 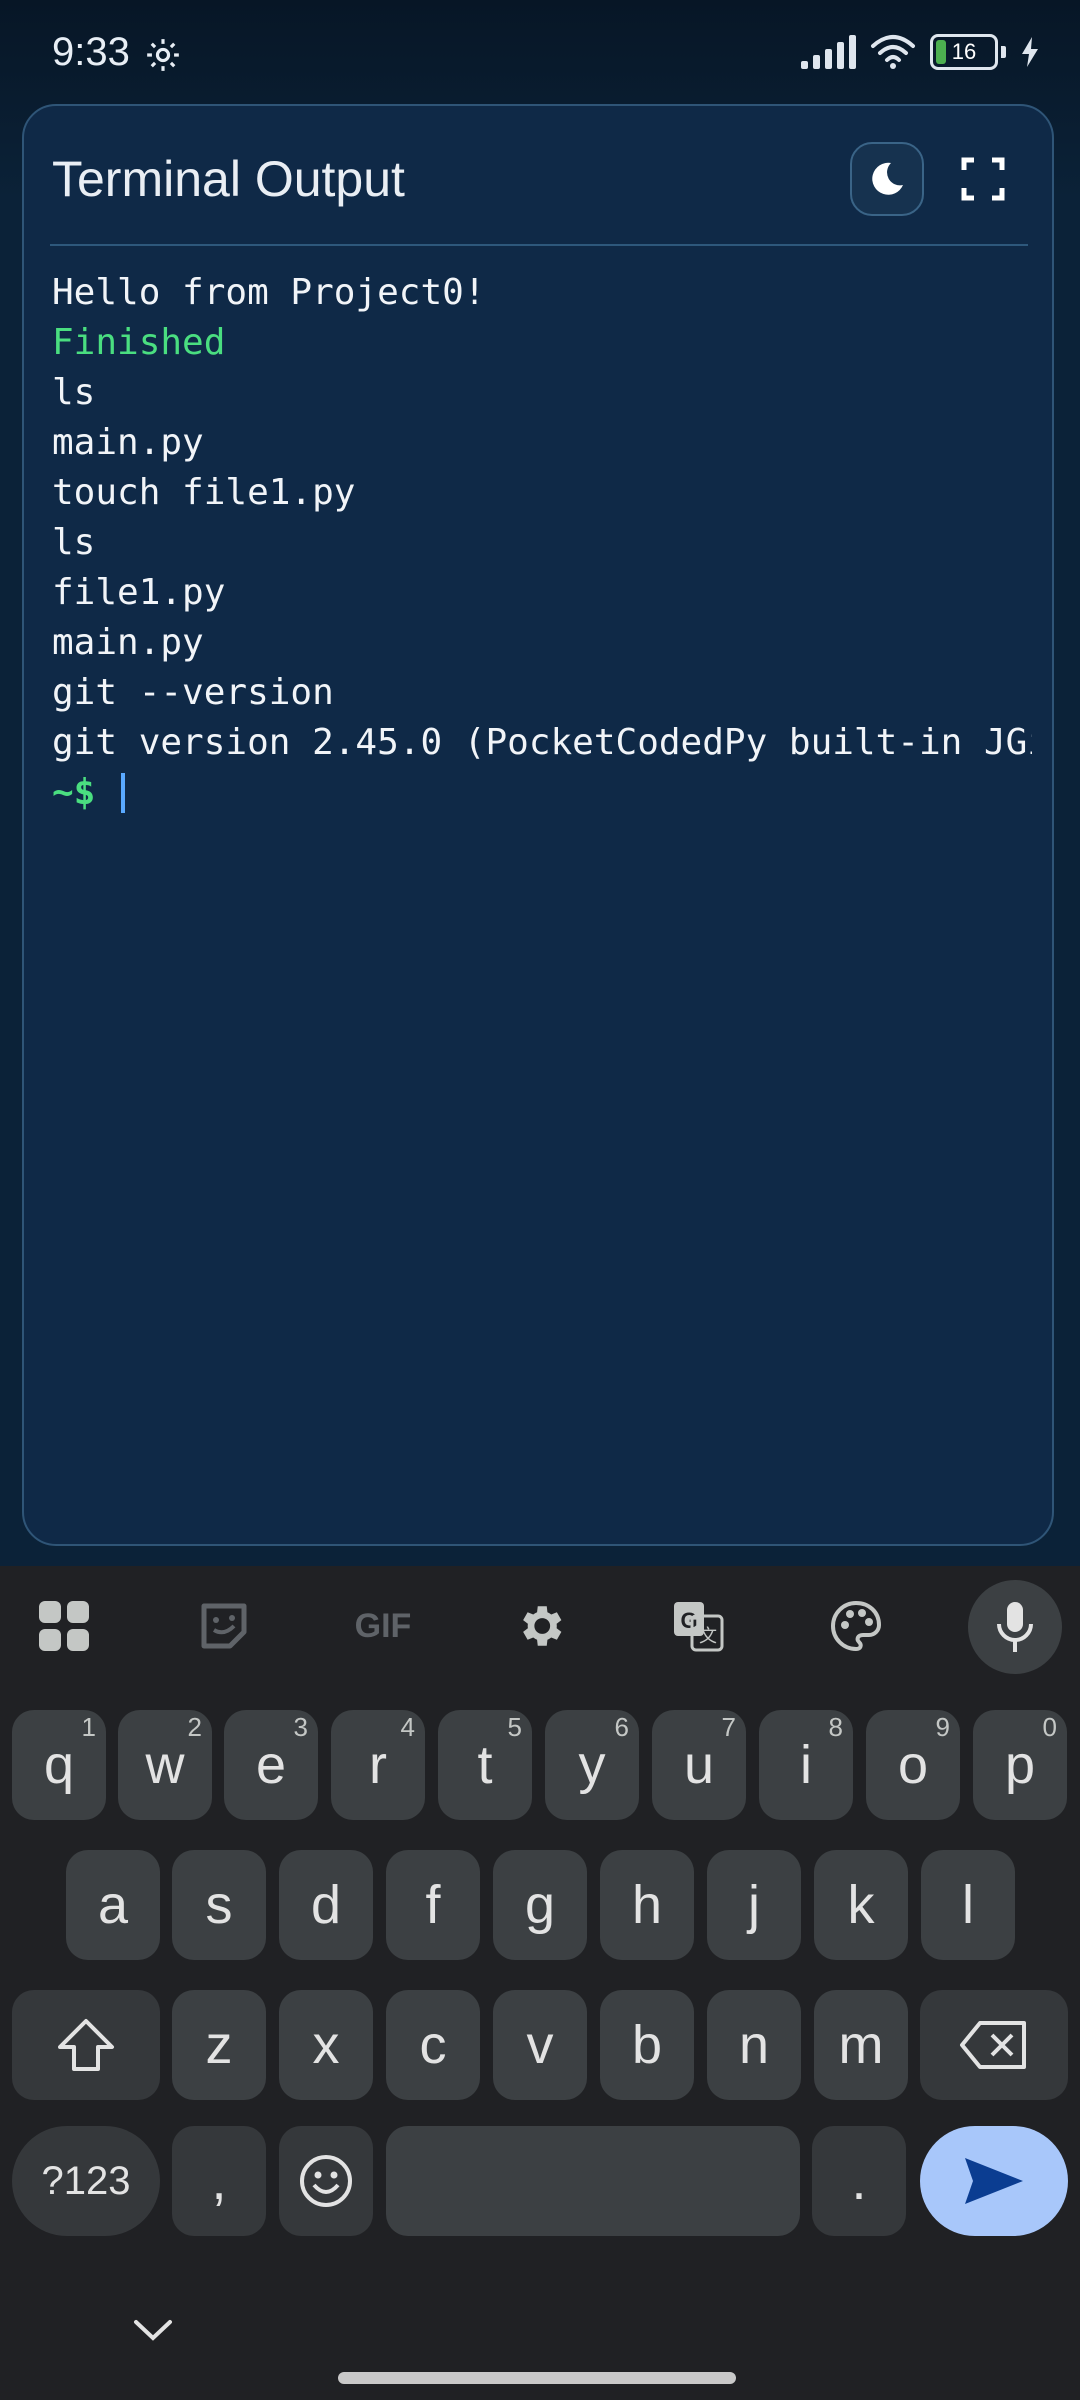 What do you see at coordinates (688, 1620) in the screenshot?
I see `svg-text: G` at bounding box center [688, 1620].